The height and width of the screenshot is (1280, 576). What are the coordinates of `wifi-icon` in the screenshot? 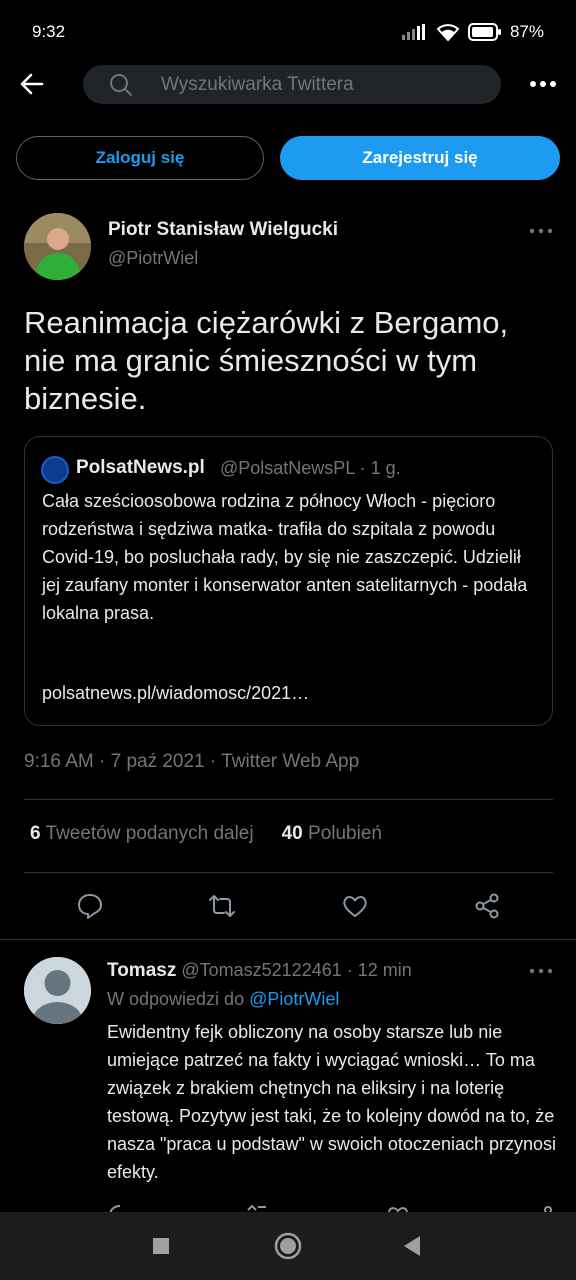 It's located at (448, 32).